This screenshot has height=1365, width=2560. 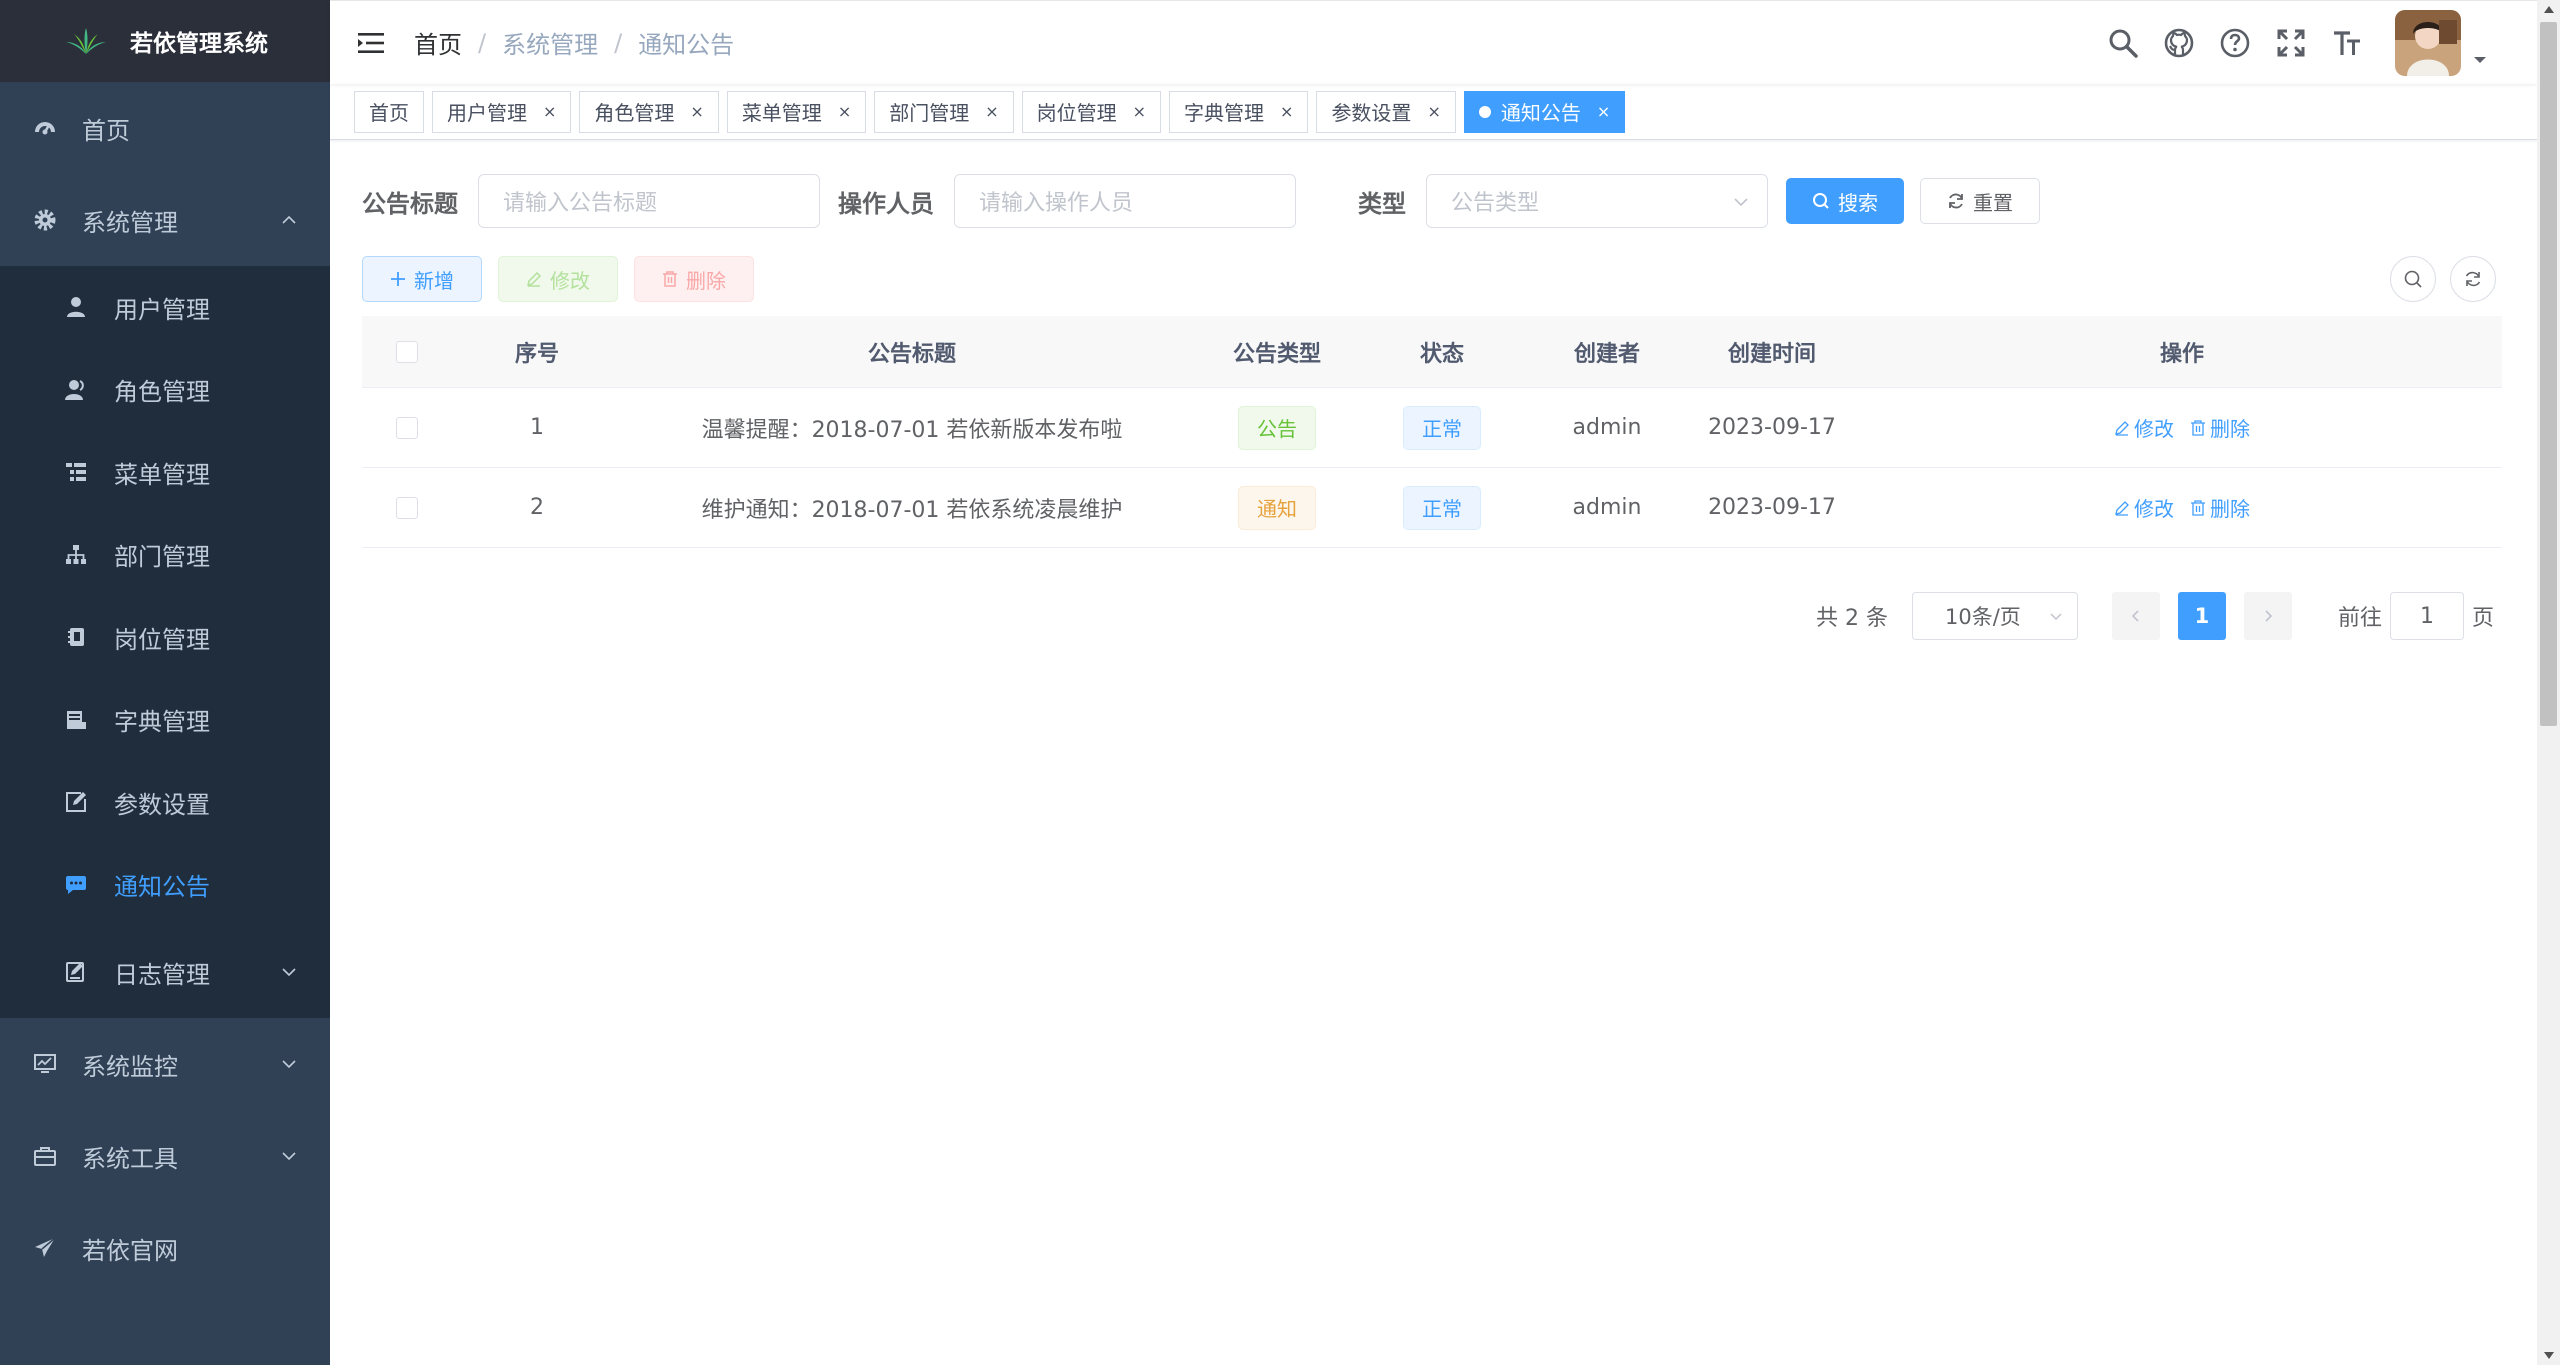 What do you see at coordinates (2179, 43) in the screenshot?
I see `github-icon` at bounding box center [2179, 43].